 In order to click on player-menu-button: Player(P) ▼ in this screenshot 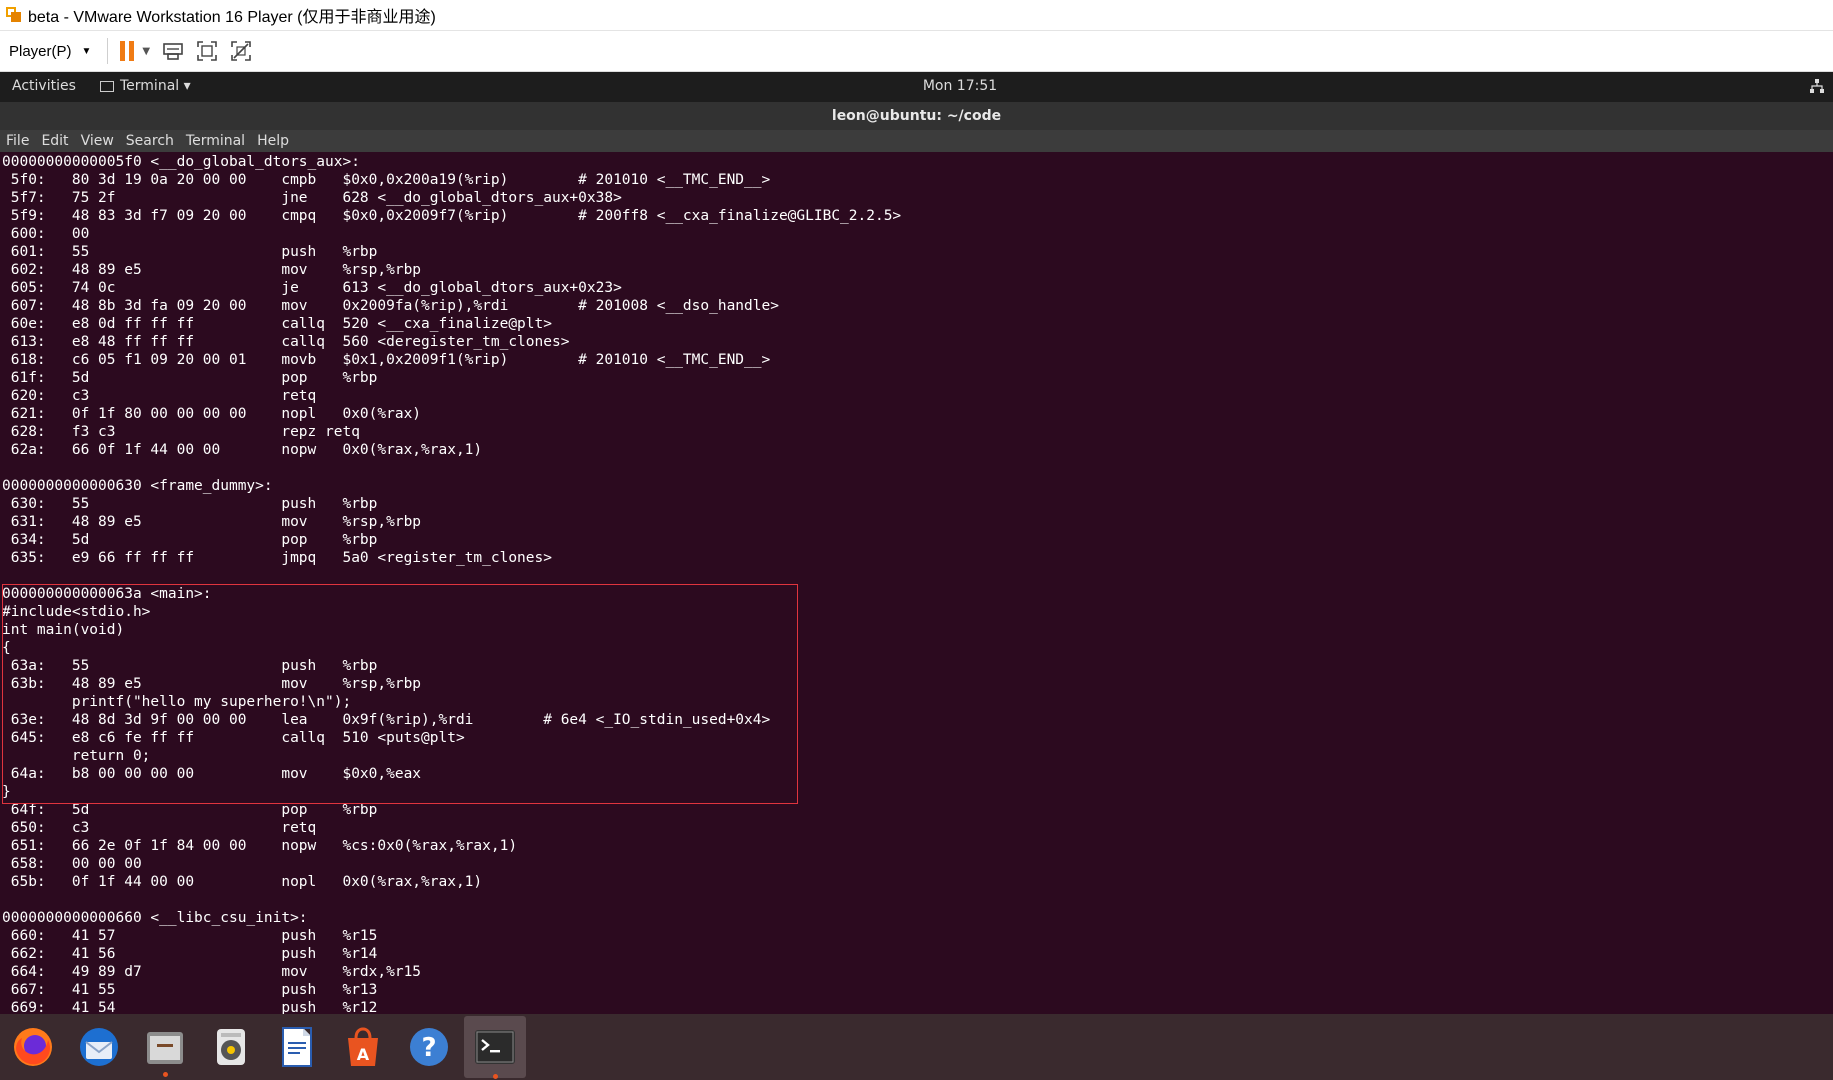, I will do `click(50, 51)`.